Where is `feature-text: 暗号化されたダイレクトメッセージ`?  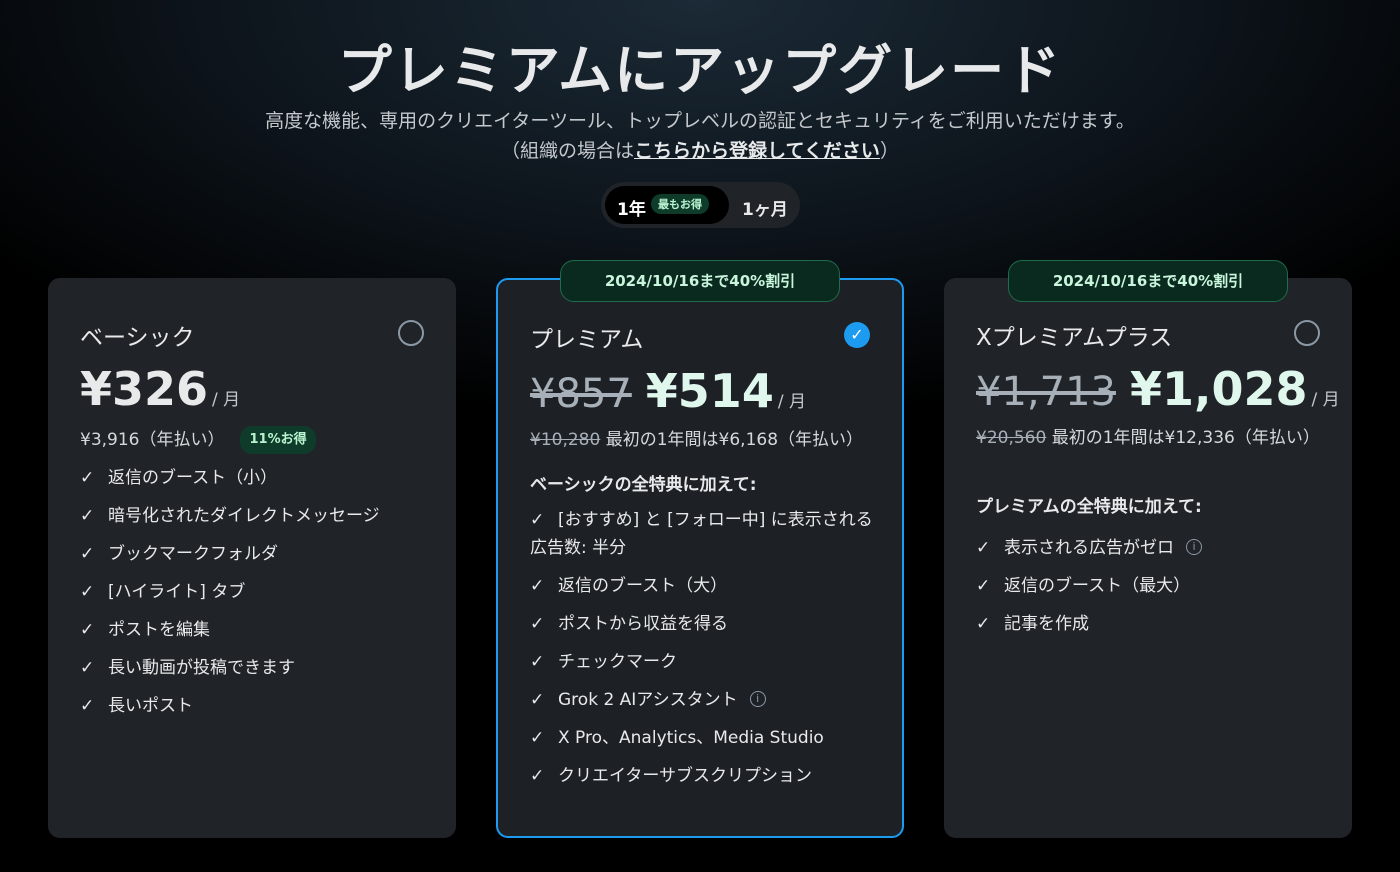
feature-text: 暗号化されたダイレクトメッセージ is located at coordinates (244, 516).